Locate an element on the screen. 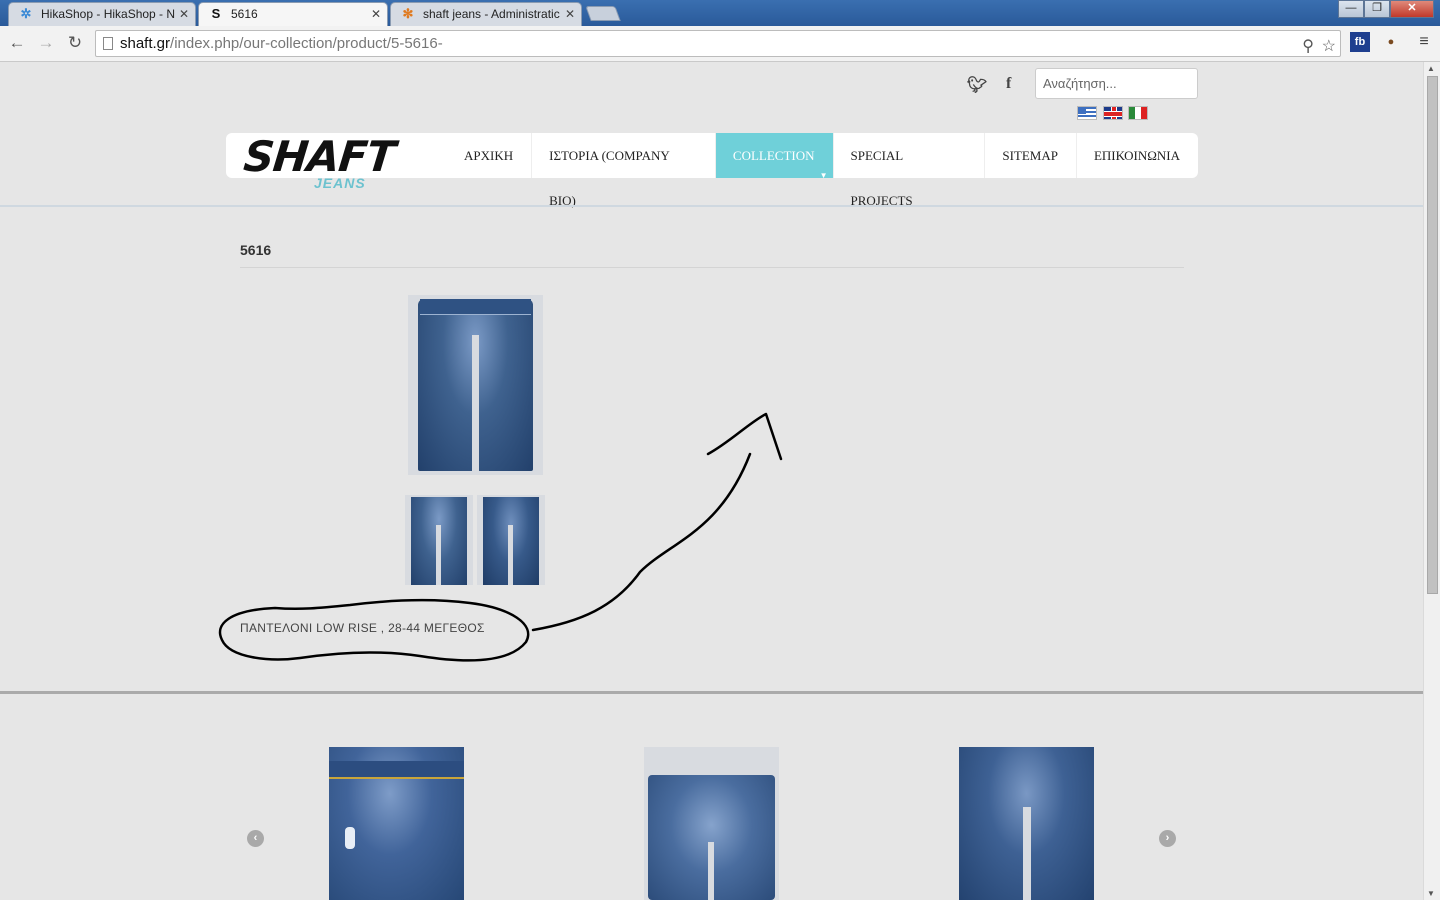 This screenshot has height=900, width=1440. menu-item-sitemap: SITEMAP is located at coordinates (1030, 155).